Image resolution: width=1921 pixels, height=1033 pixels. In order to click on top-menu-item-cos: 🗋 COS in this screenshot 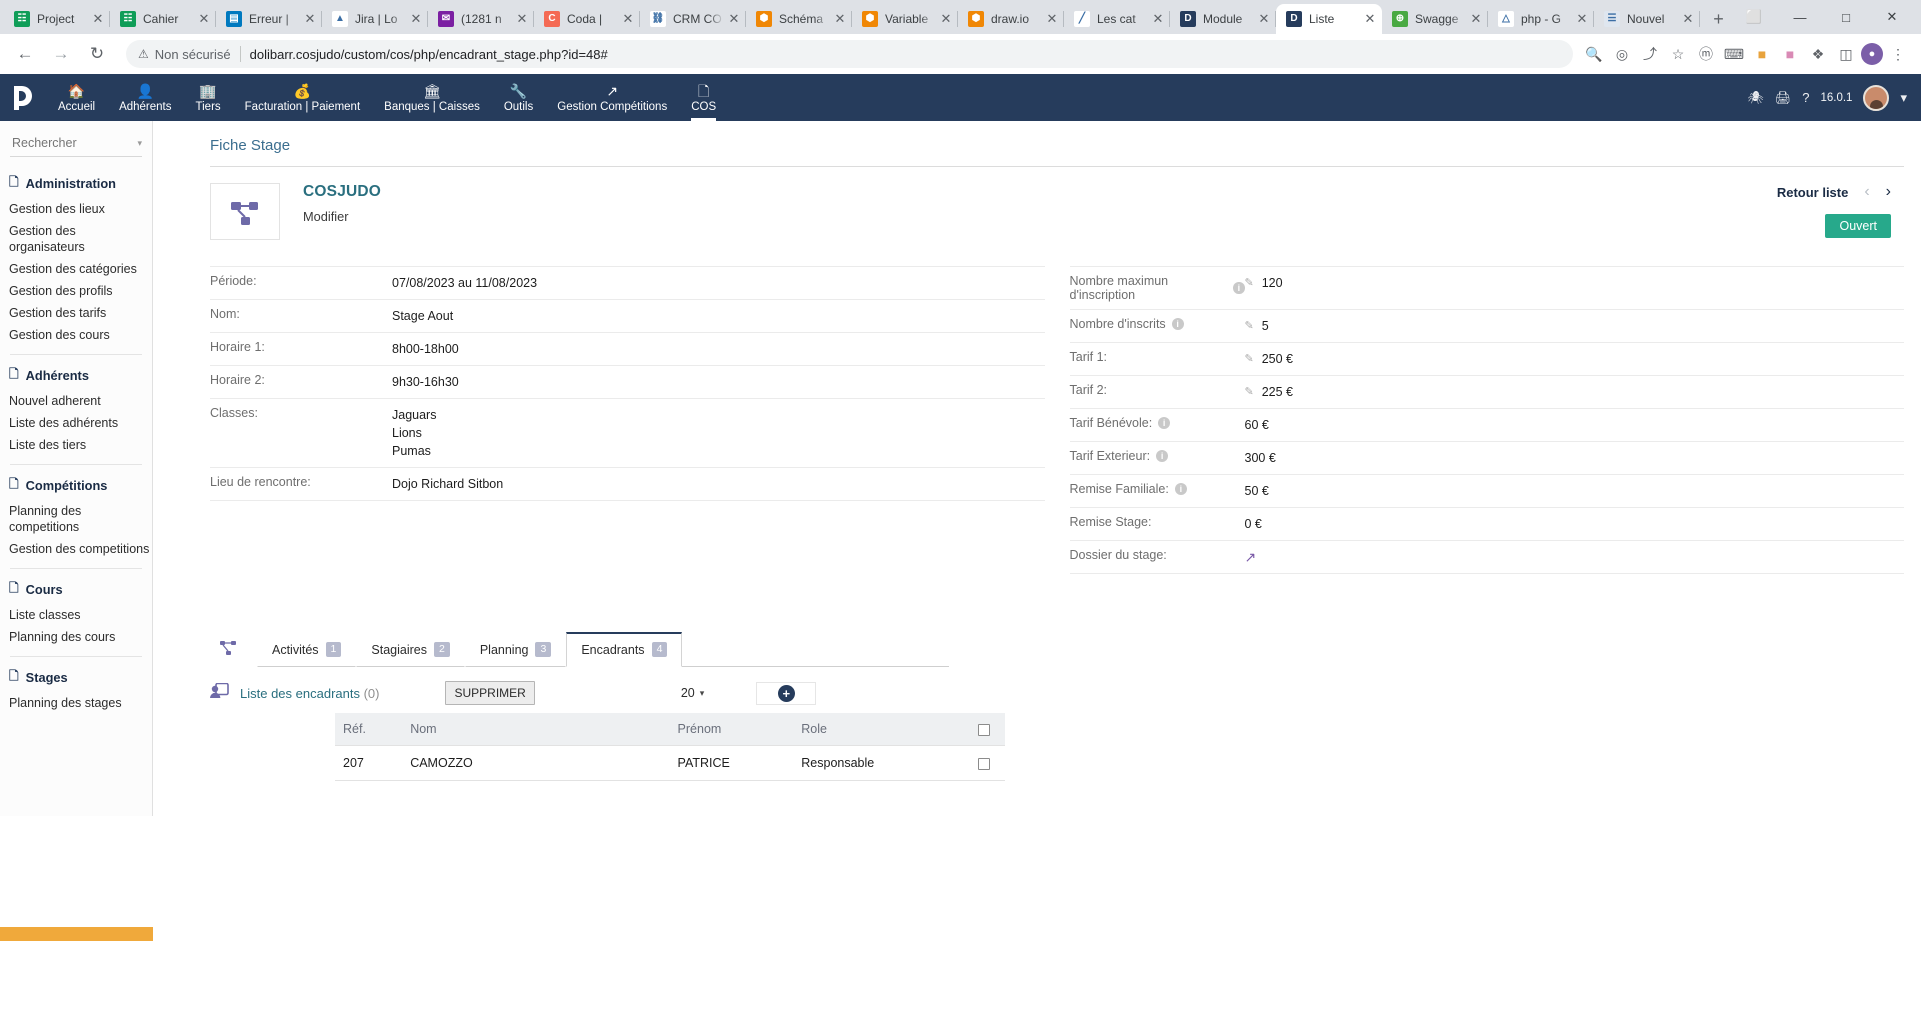, I will do `click(703, 97)`.